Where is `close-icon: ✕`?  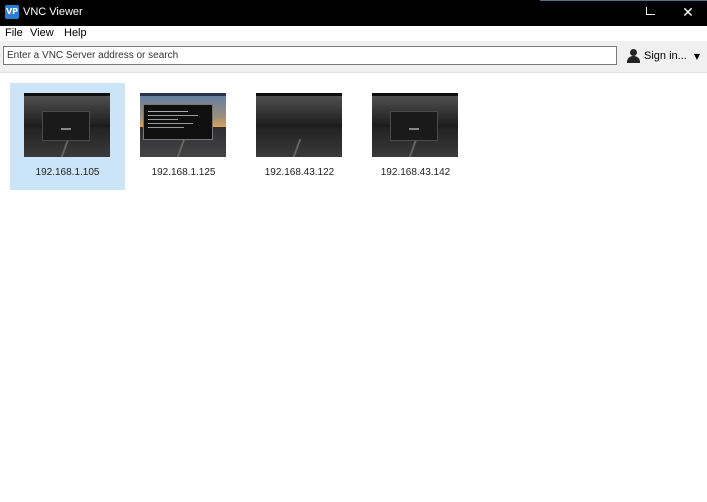 close-icon: ✕ is located at coordinates (688, 13).